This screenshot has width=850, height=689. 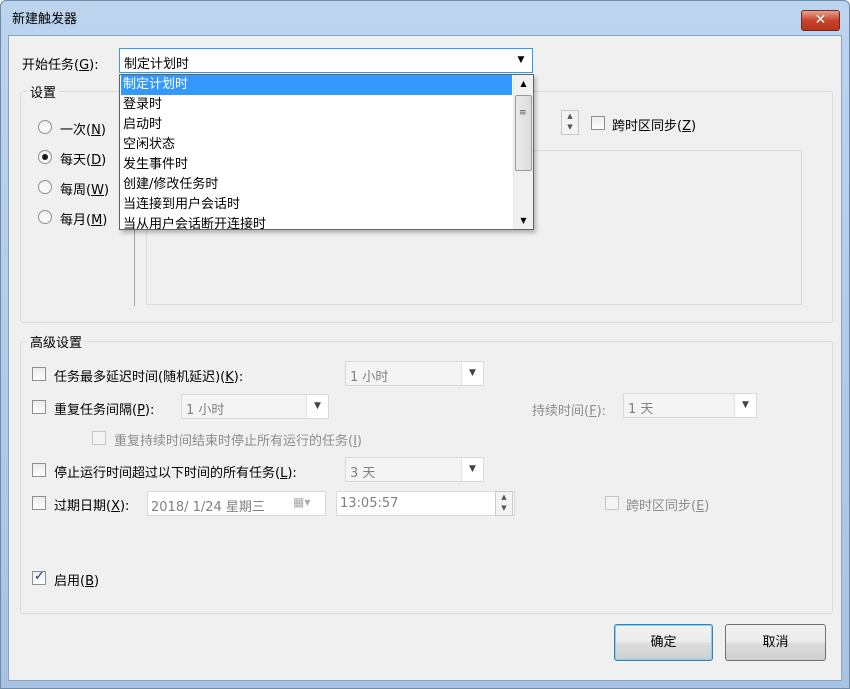 What do you see at coordinates (641, 409) in the screenshot?
I see `duration-value: 1 天` at bounding box center [641, 409].